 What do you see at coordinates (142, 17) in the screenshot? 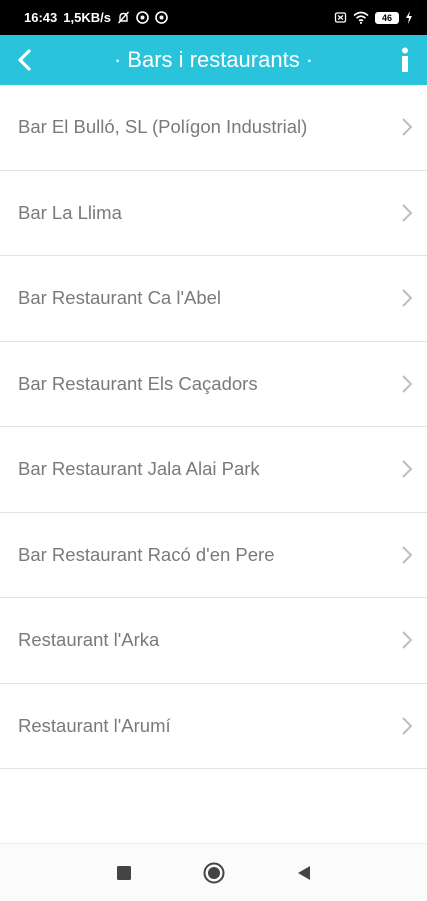
I see `notification-app-icon` at bounding box center [142, 17].